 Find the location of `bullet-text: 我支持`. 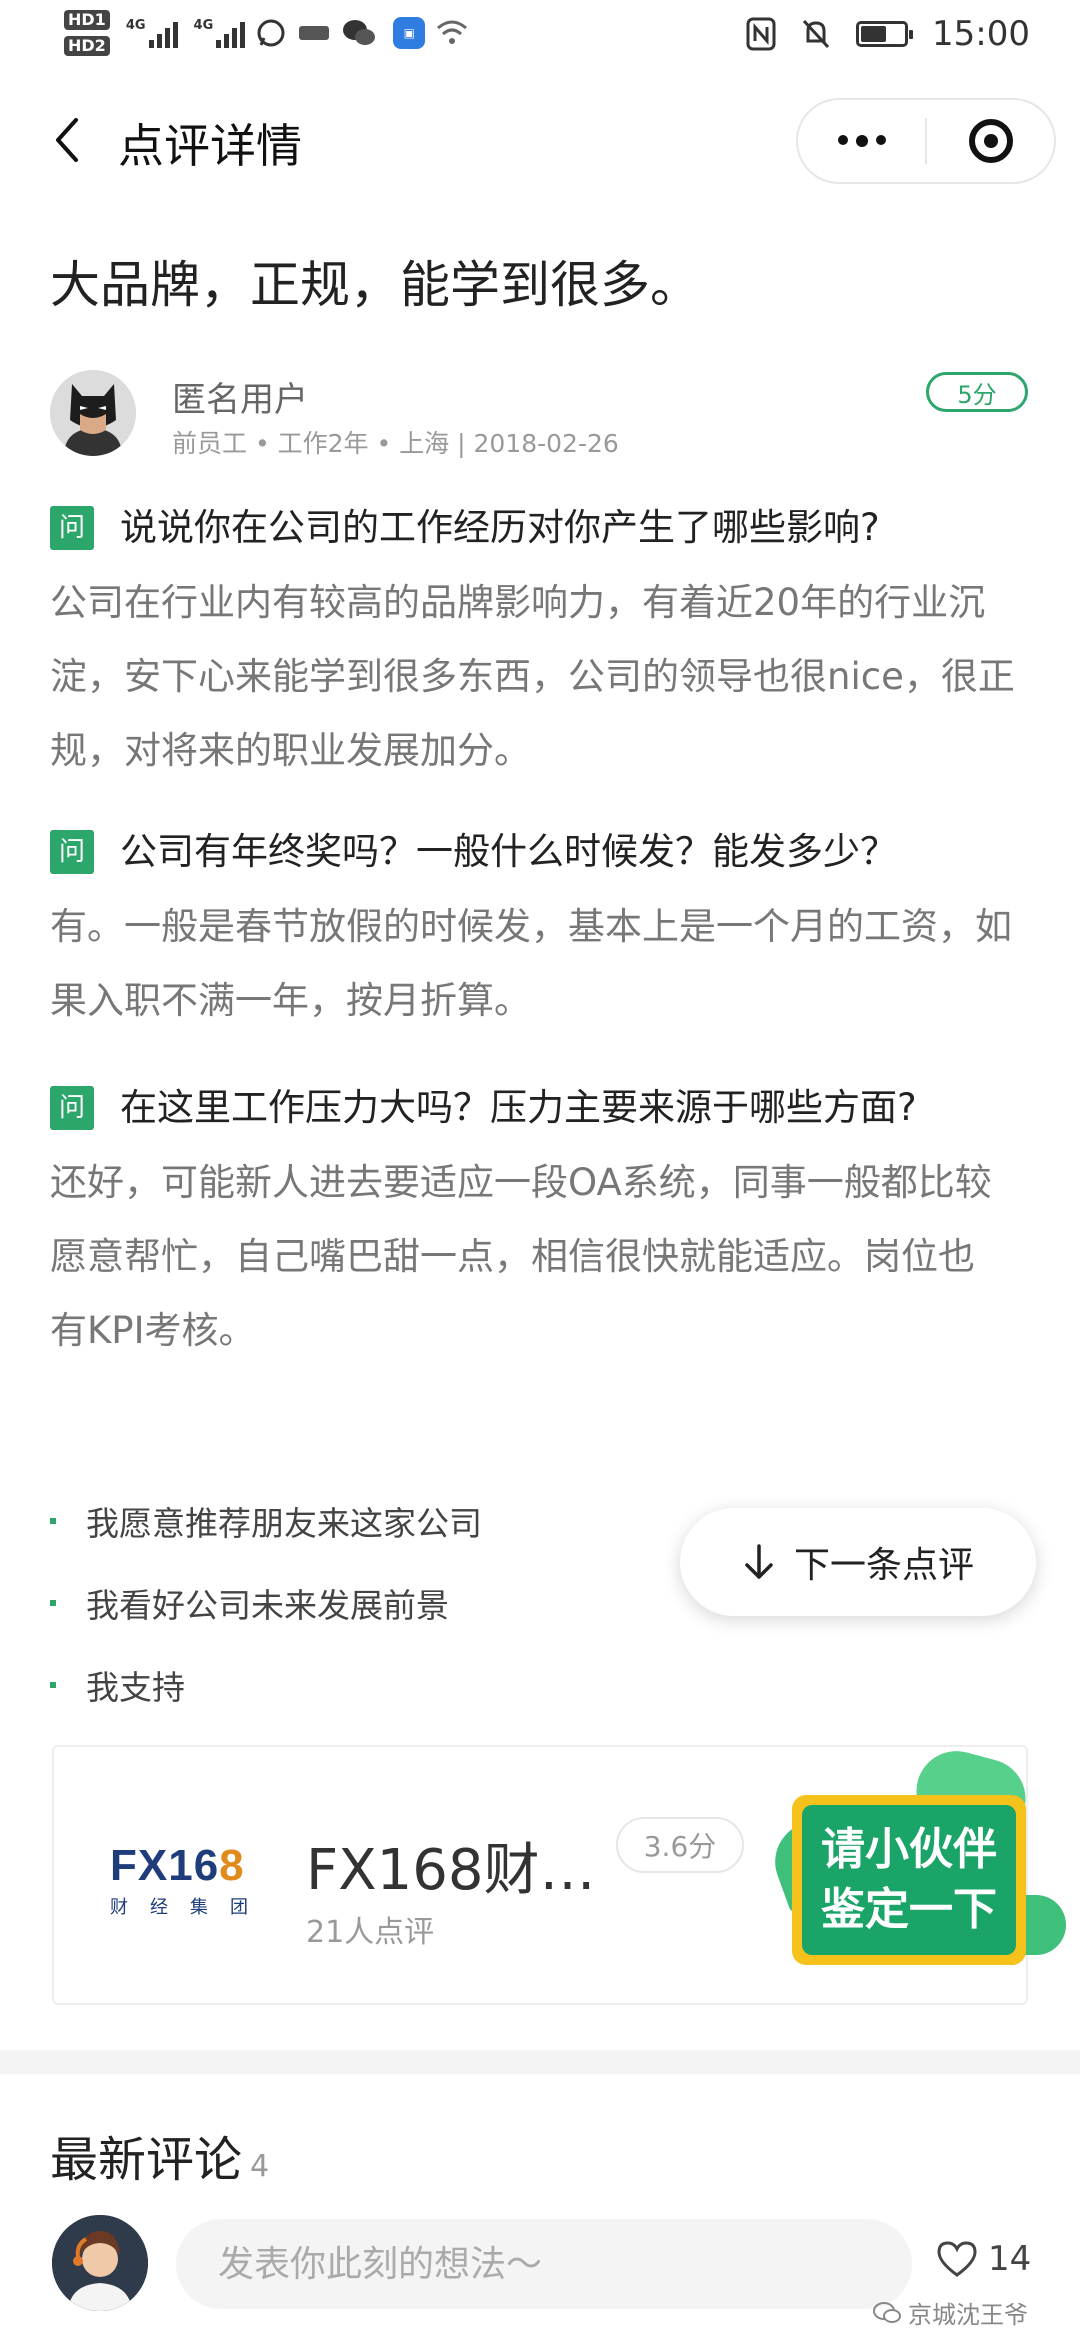

bullet-text: 我支持 is located at coordinates (135, 1687).